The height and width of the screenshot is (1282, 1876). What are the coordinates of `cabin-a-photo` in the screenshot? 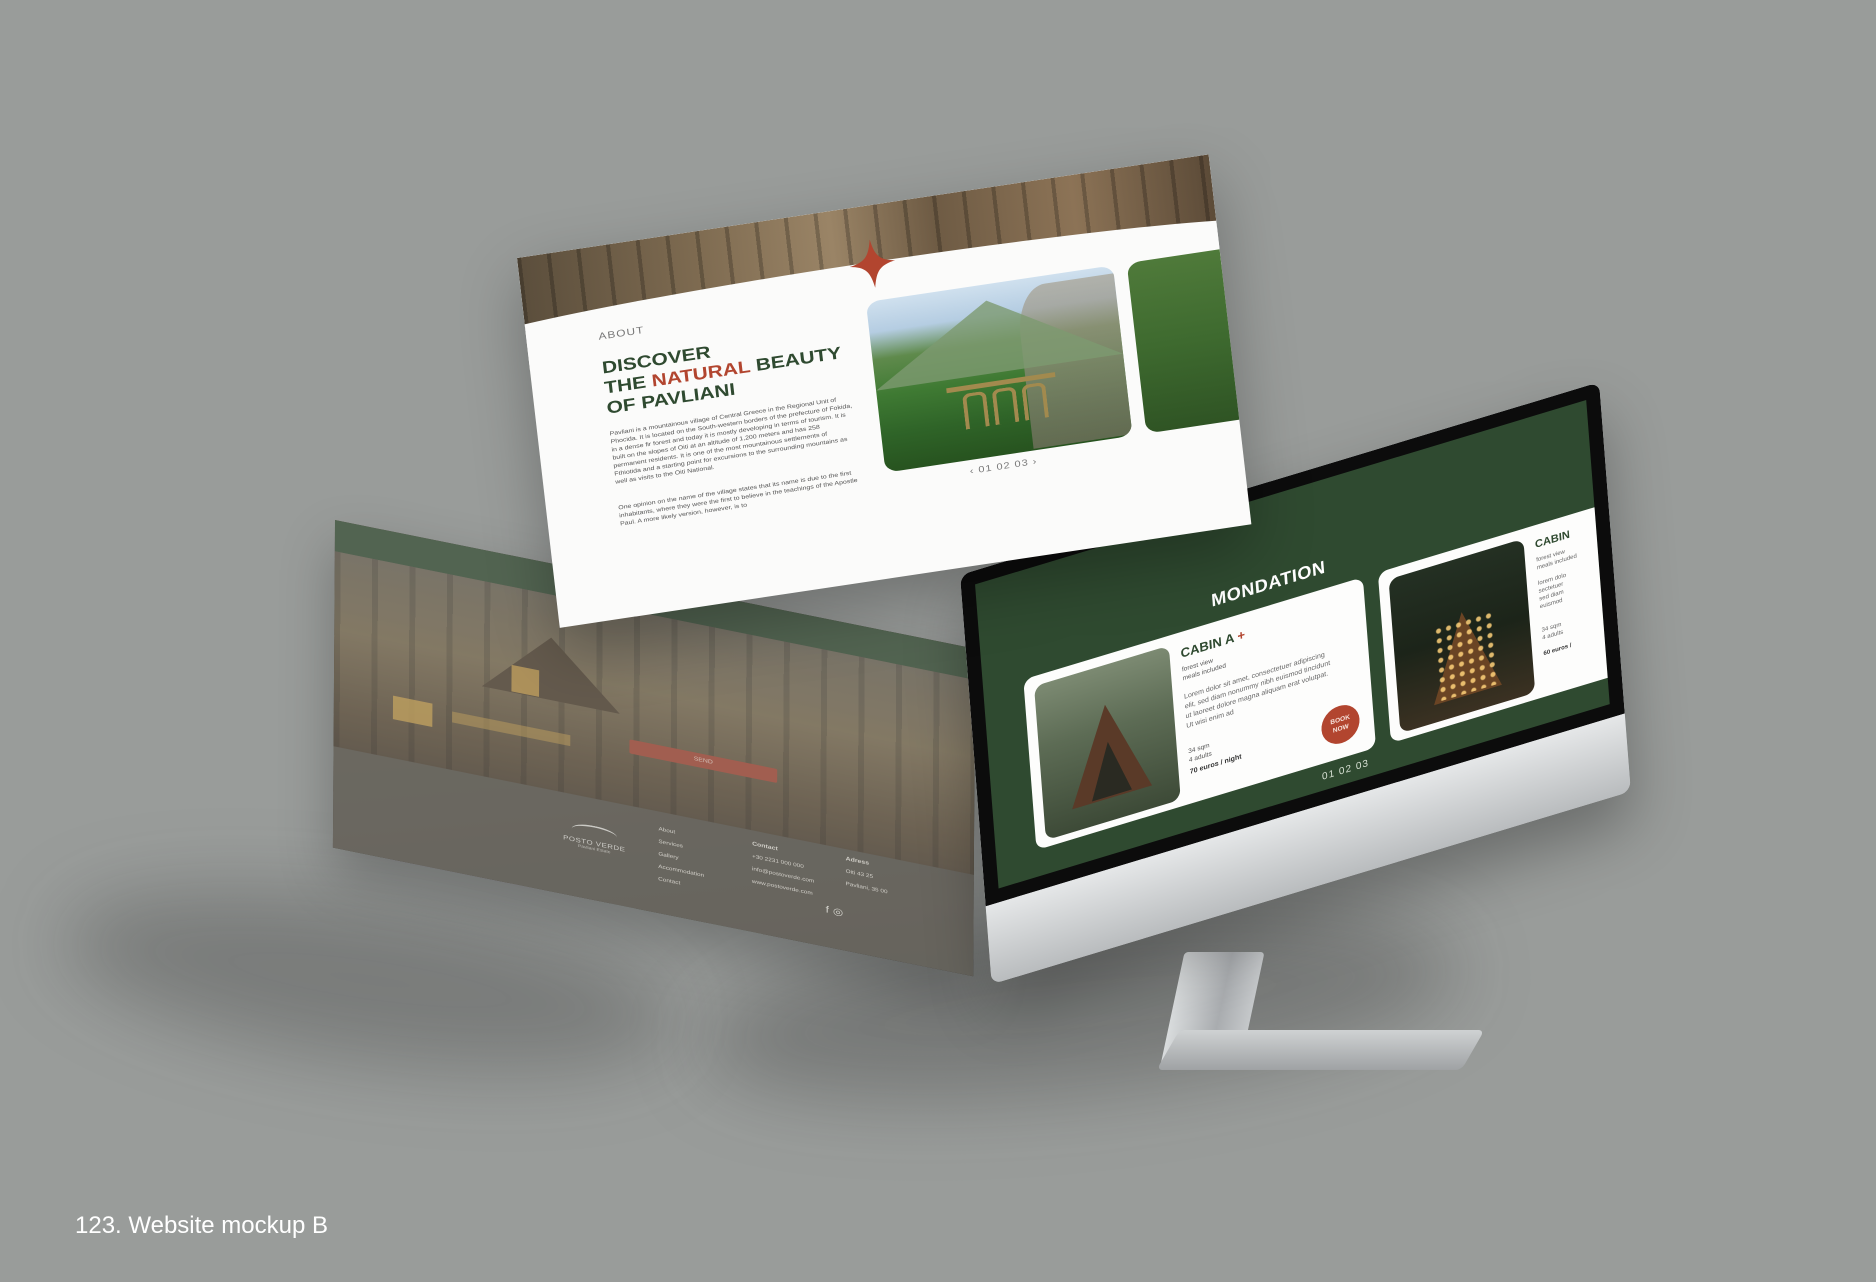 It's located at (1107, 743).